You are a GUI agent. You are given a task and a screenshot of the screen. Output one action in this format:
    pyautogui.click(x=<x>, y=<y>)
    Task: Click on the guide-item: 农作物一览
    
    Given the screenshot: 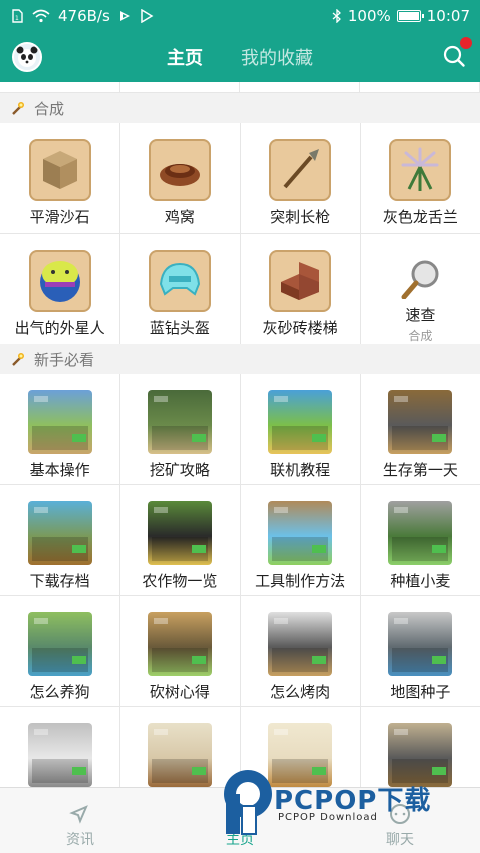 What is the action you would take?
    pyautogui.click(x=180, y=540)
    